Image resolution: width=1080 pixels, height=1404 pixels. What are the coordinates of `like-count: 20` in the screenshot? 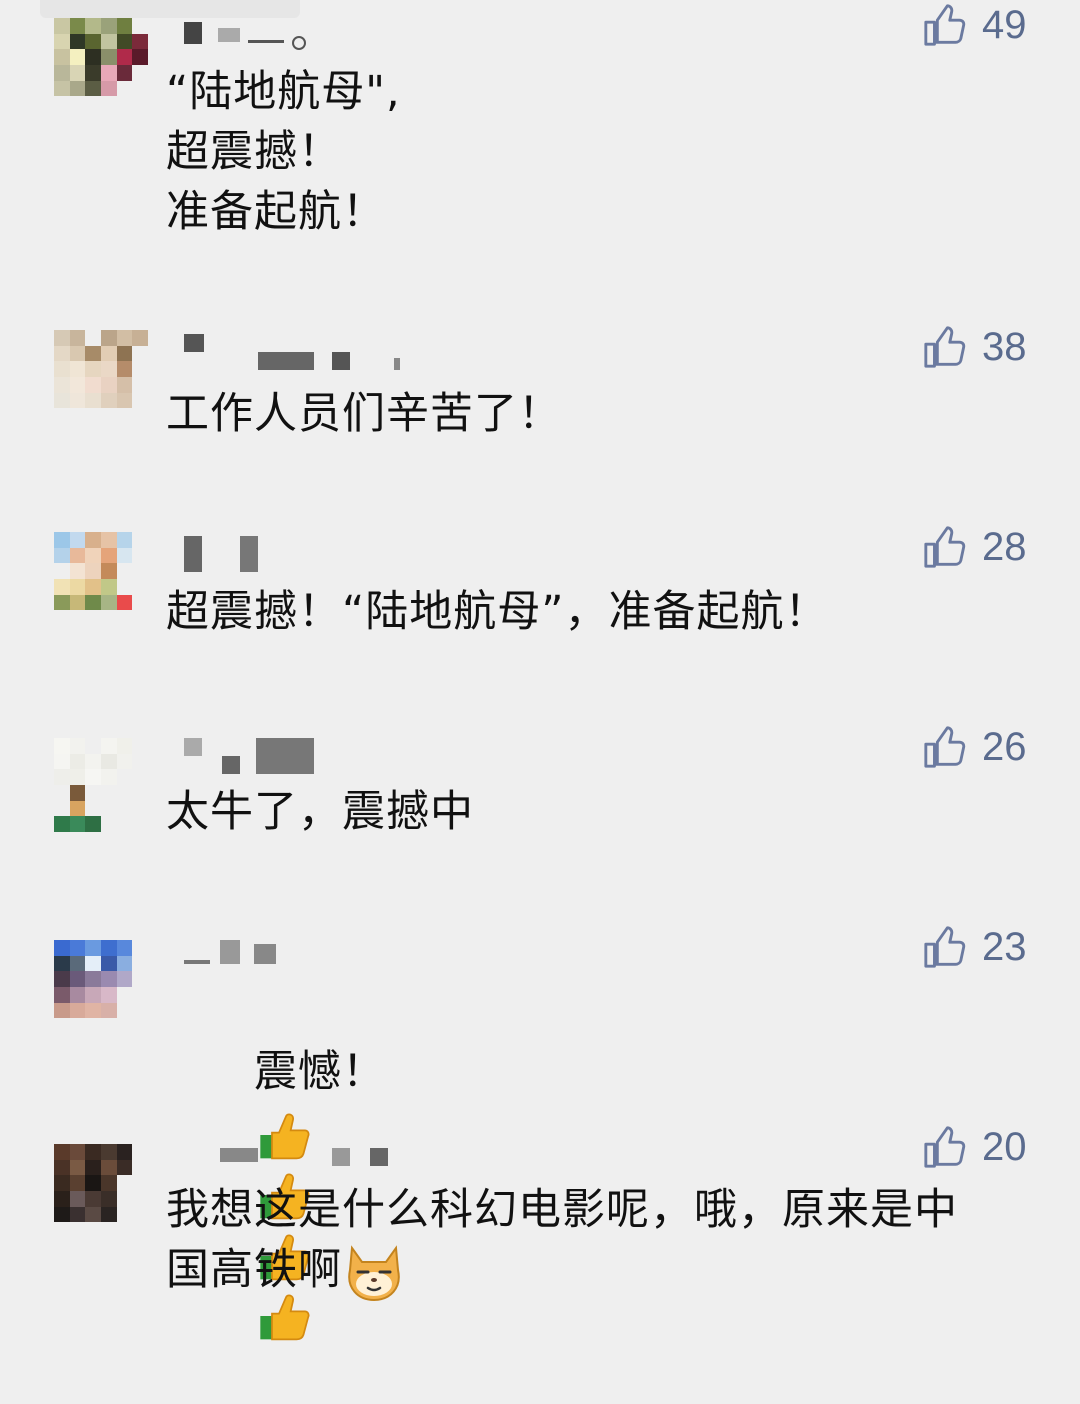 It's located at (1004, 1146).